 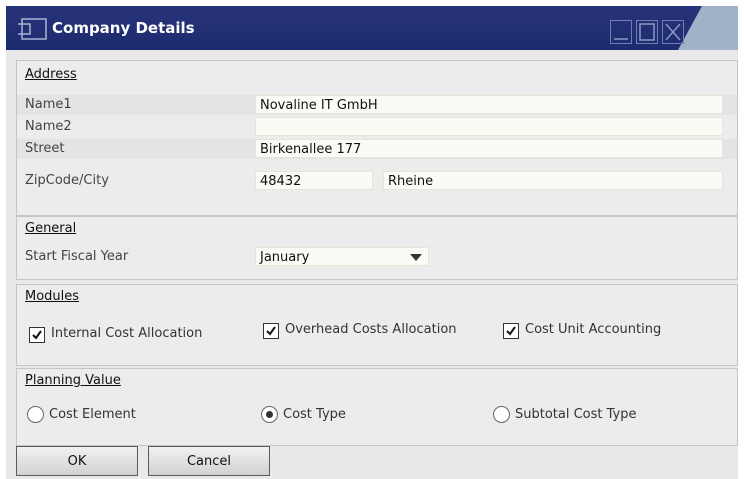 What do you see at coordinates (489, 126) in the screenshot?
I see `name2-field` at bounding box center [489, 126].